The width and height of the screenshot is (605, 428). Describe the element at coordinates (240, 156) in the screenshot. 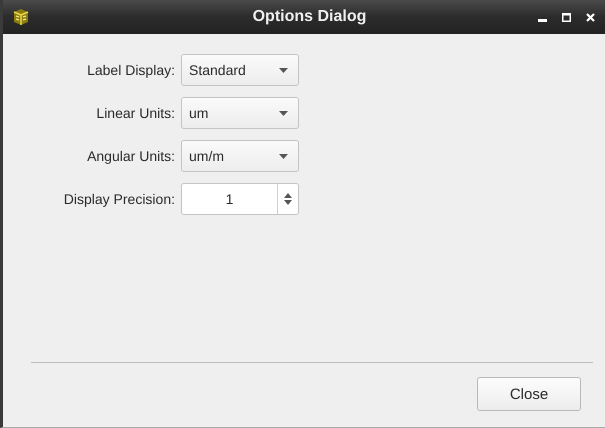

I see `dropdown: um/m` at that location.